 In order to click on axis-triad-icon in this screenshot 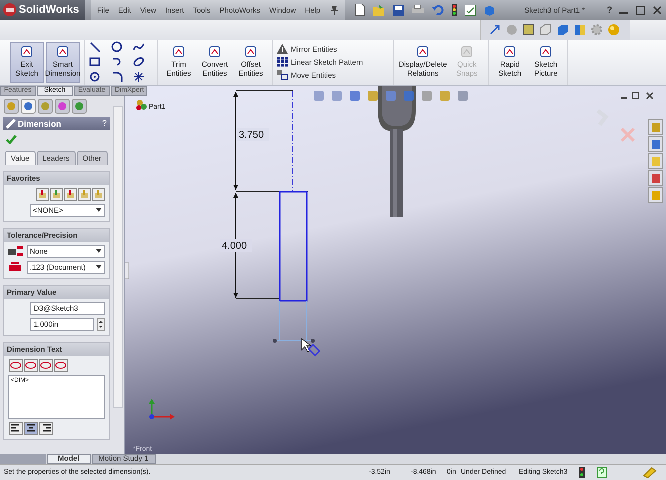, I will do `click(162, 409)`.